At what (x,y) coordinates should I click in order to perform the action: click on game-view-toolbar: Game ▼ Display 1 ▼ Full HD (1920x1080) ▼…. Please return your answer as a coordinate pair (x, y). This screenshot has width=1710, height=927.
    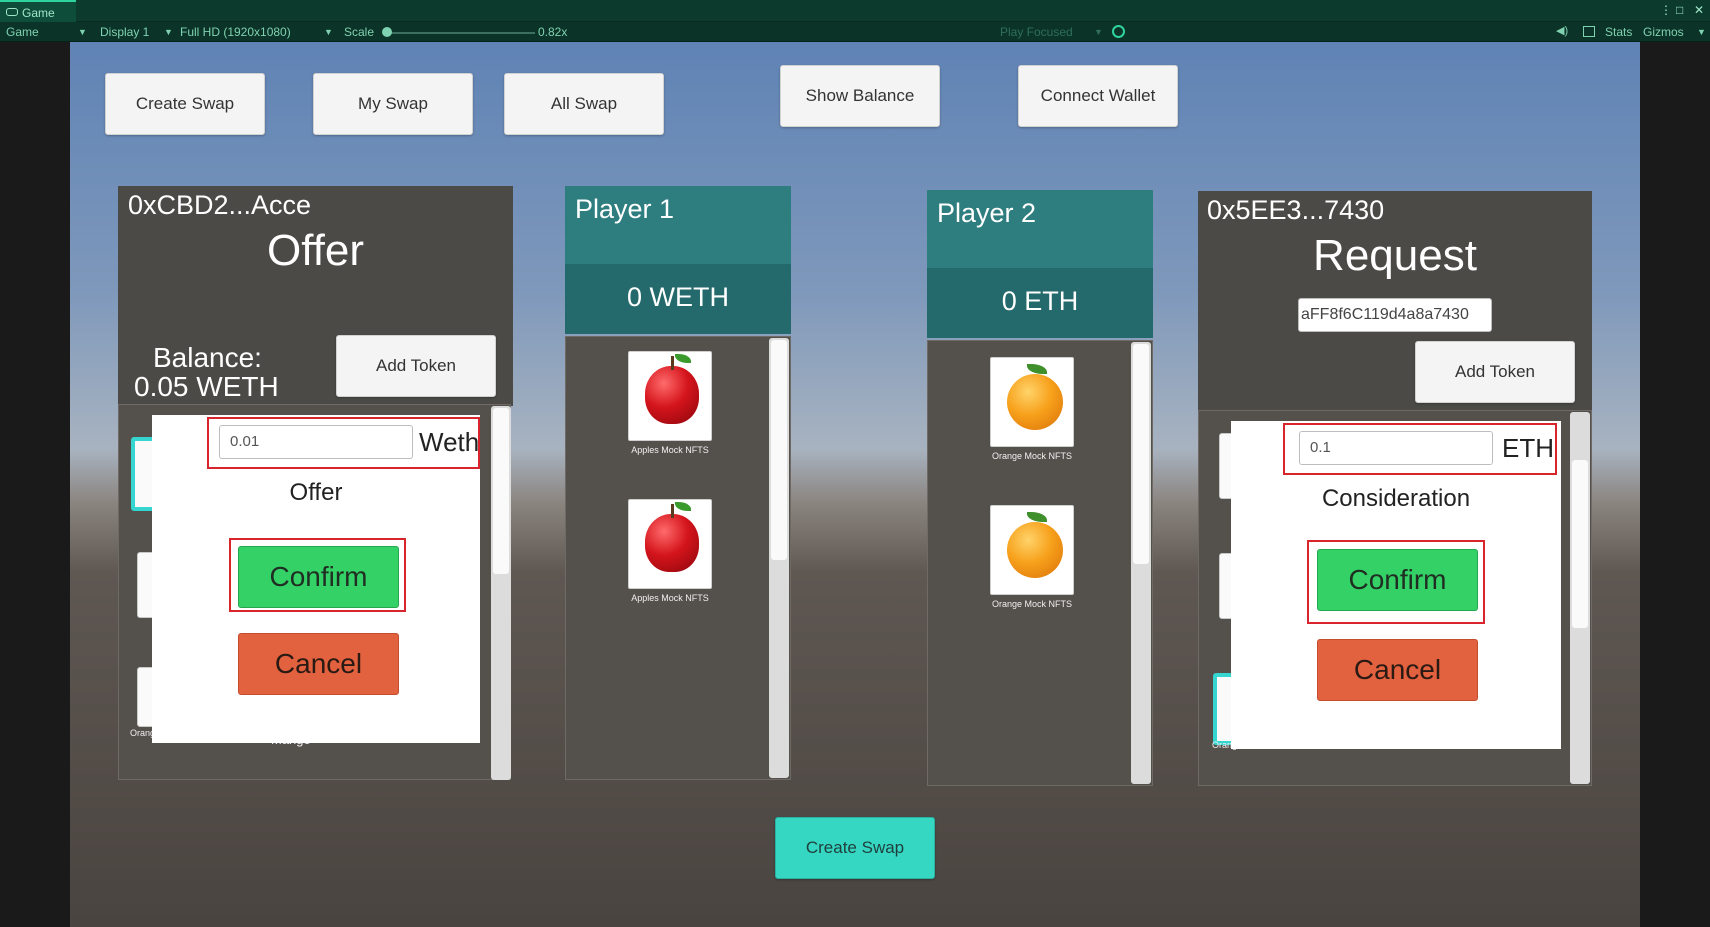
    Looking at the image, I should click on (855, 32).